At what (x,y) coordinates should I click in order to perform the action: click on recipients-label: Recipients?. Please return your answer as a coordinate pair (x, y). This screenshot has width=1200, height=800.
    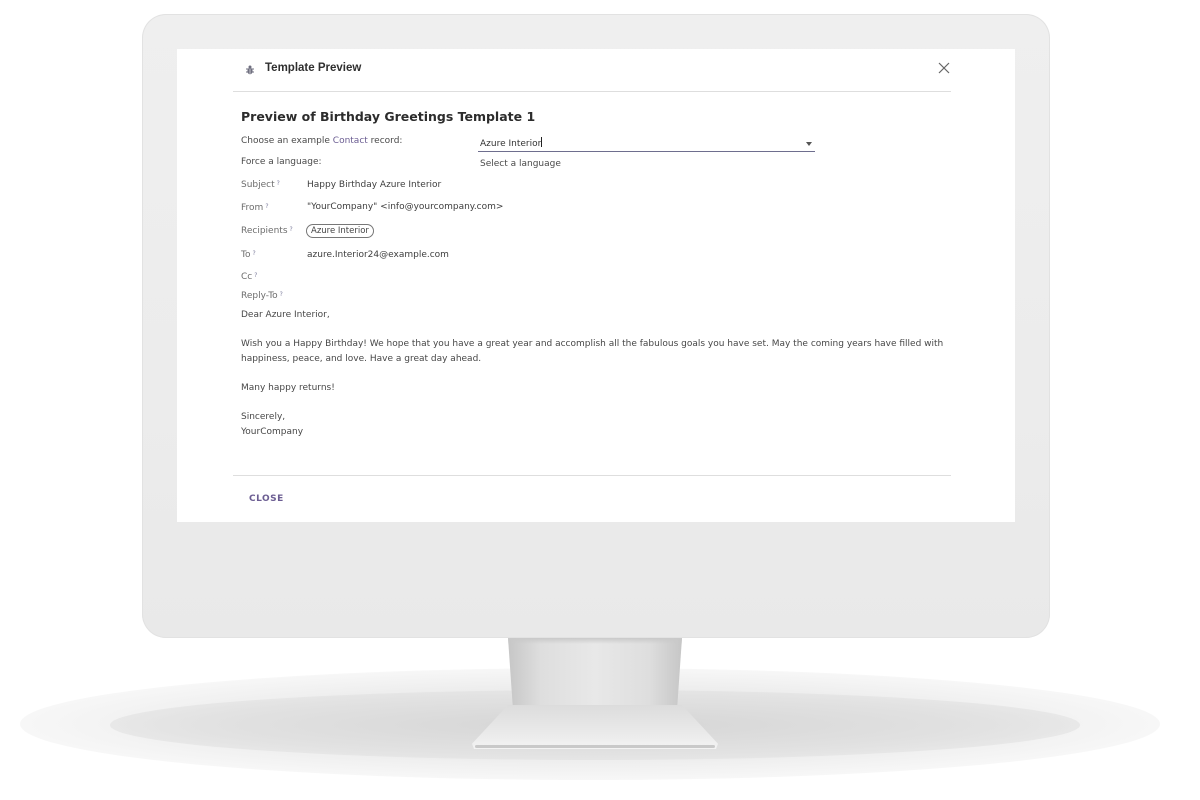
    Looking at the image, I should click on (267, 231).